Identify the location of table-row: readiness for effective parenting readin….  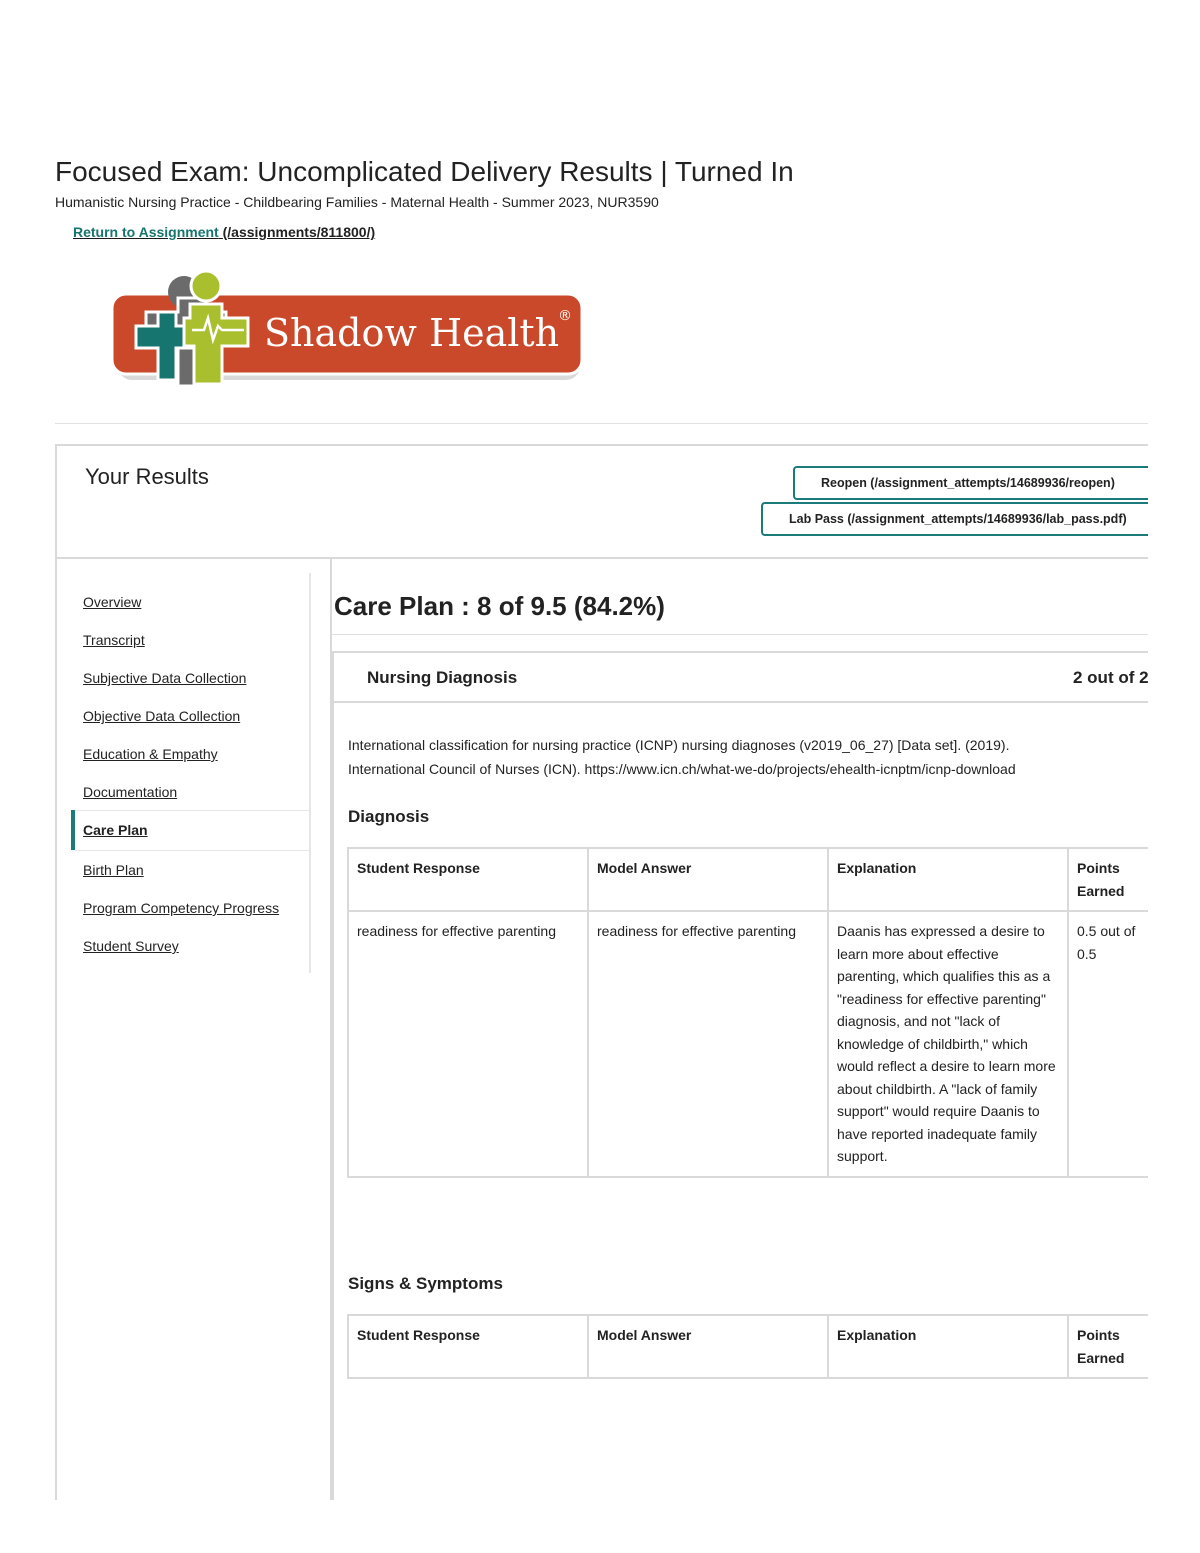
(747, 1044).